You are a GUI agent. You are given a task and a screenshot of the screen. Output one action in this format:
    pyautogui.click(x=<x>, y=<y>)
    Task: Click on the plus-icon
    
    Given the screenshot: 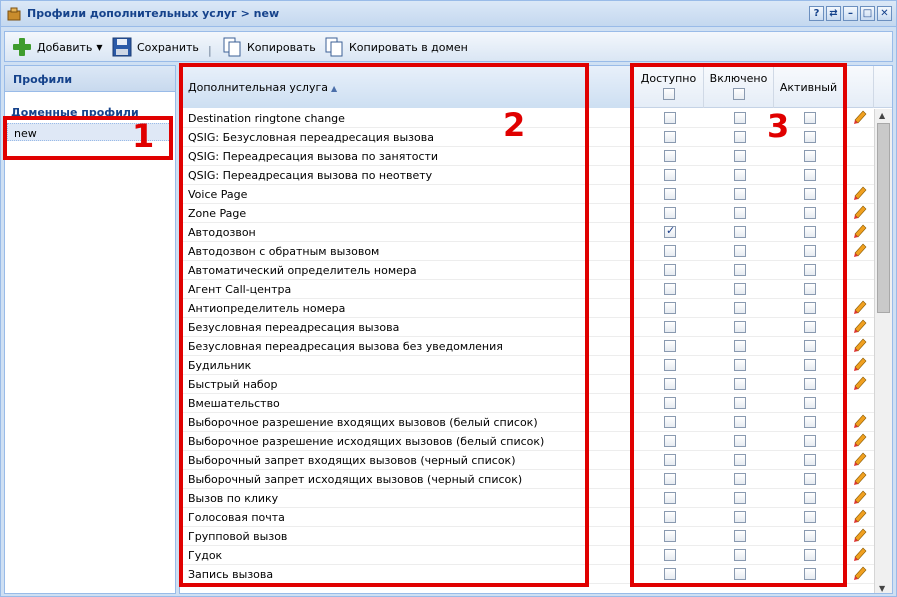 What is the action you would take?
    pyautogui.click(x=22, y=47)
    